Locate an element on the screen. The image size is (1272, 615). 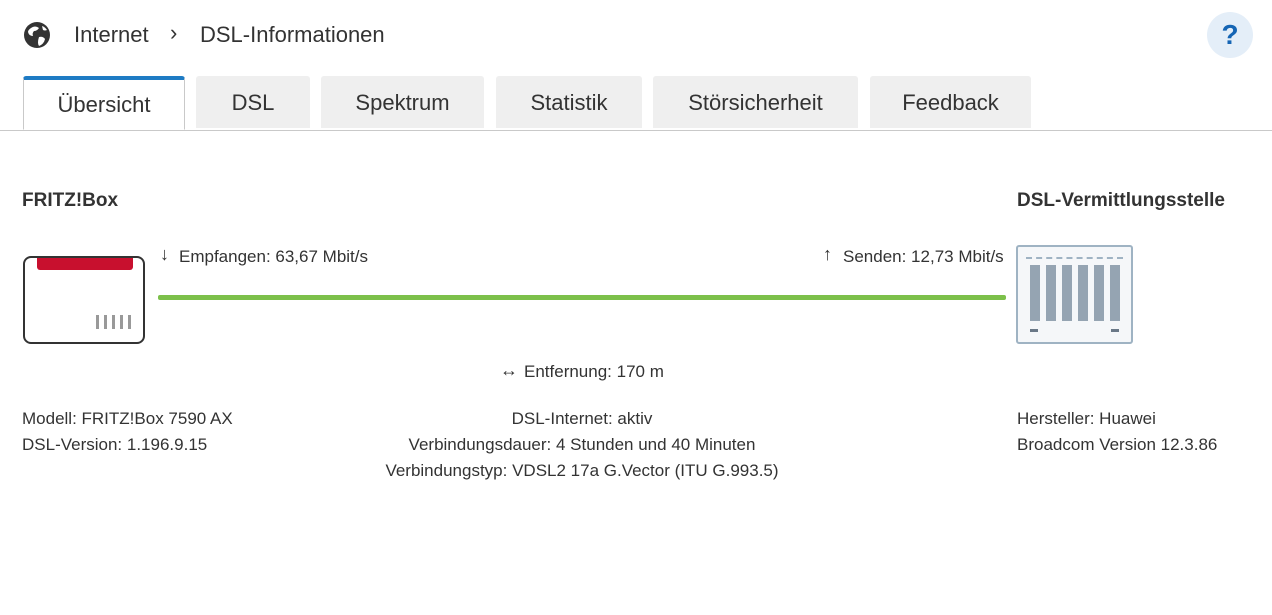
header: Internet › DSL-Informationen ? is located at coordinates (636, 36).